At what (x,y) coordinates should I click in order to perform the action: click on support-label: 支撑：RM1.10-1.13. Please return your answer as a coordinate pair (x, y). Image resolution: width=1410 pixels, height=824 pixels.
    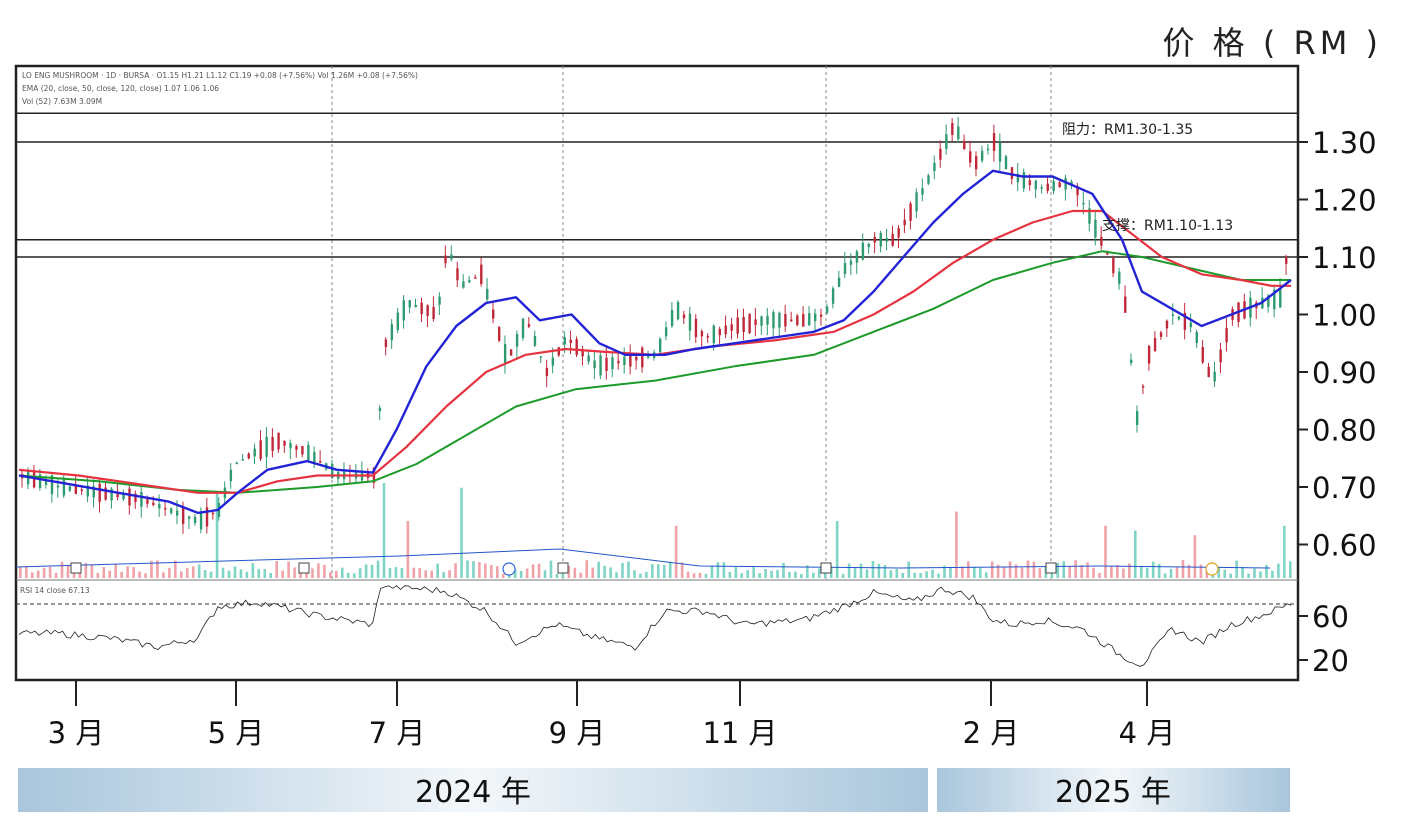
    Looking at the image, I should click on (1167, 226).